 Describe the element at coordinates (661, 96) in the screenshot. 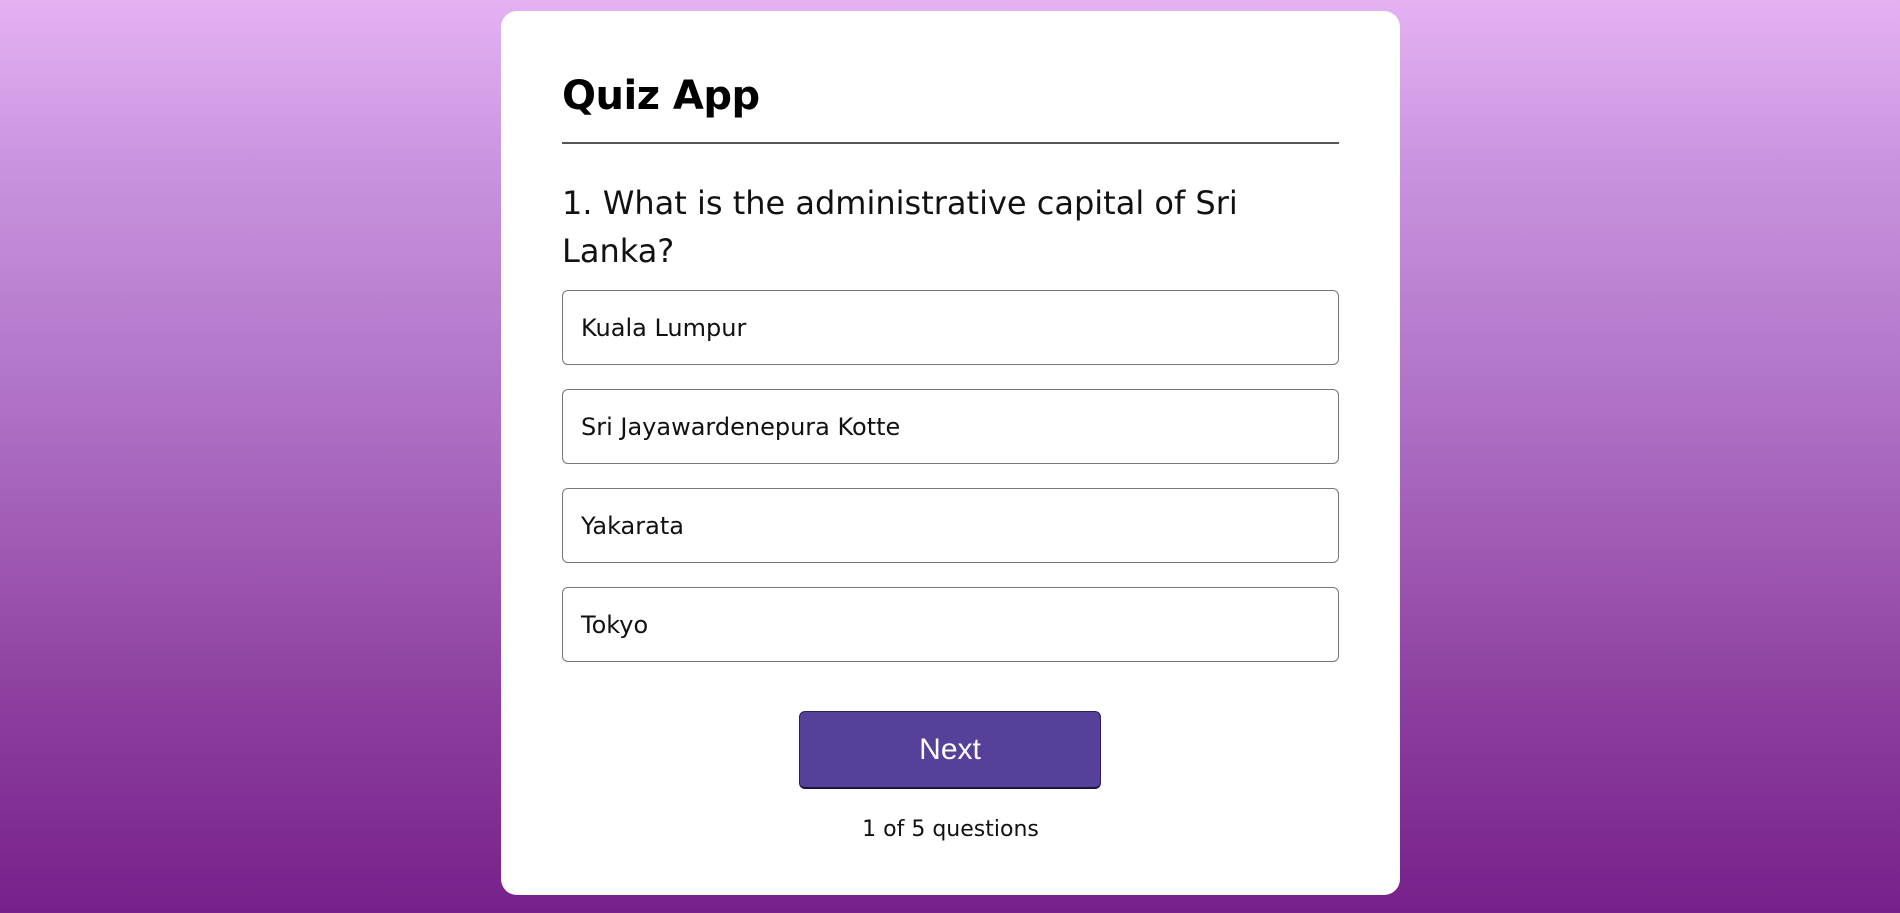

I see `app-title: Quiz App` at that location.